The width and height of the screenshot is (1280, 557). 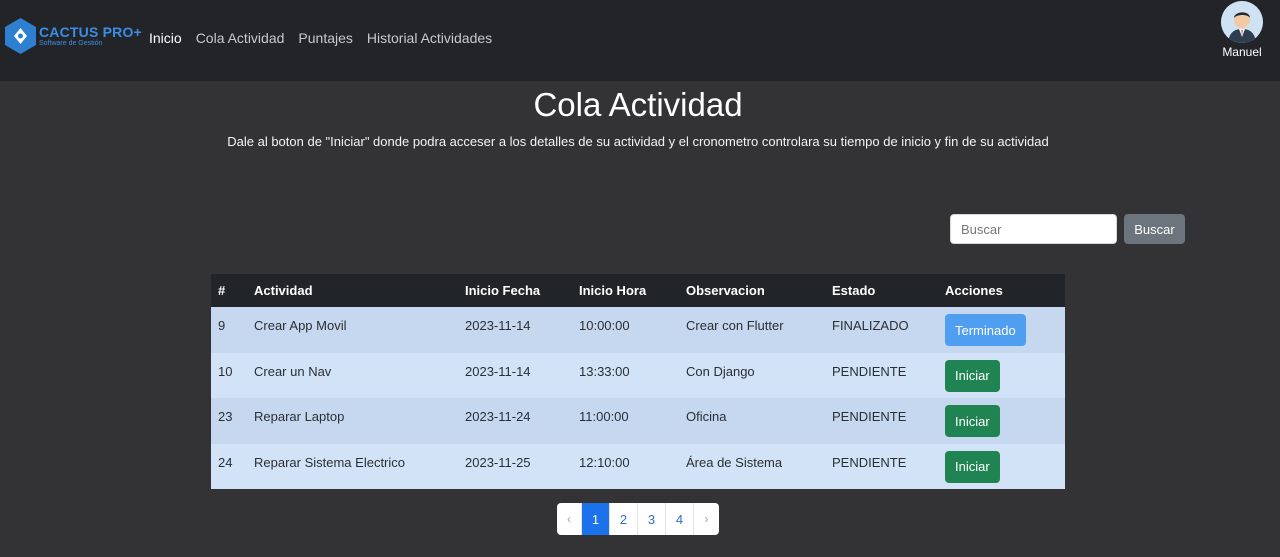 I want to click on terminado-button: Terminado, so click(x=985, y=330).